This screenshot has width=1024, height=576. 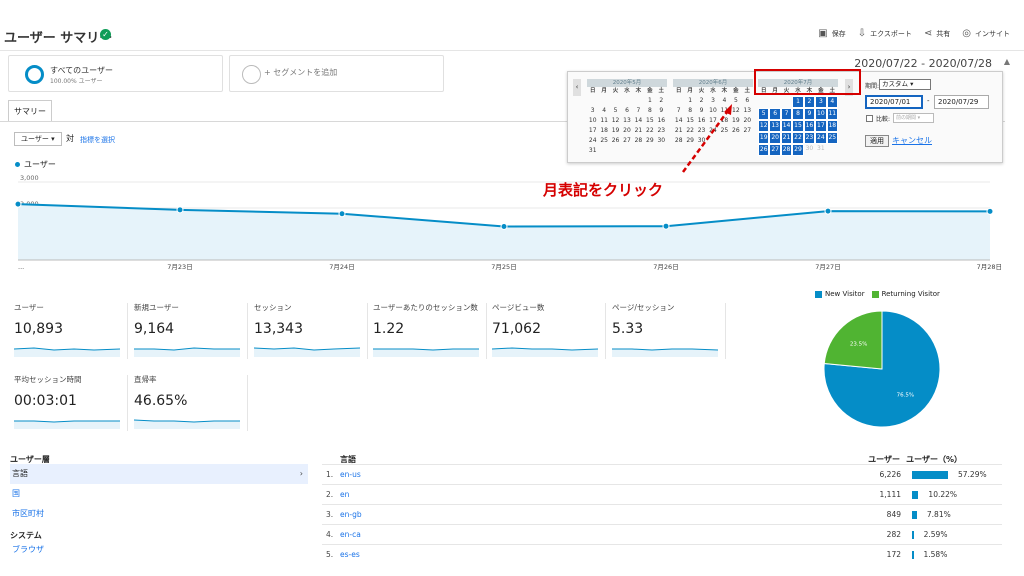 I want to click on calendar-month-header: 2020年6月, so click(x=713, y=83).